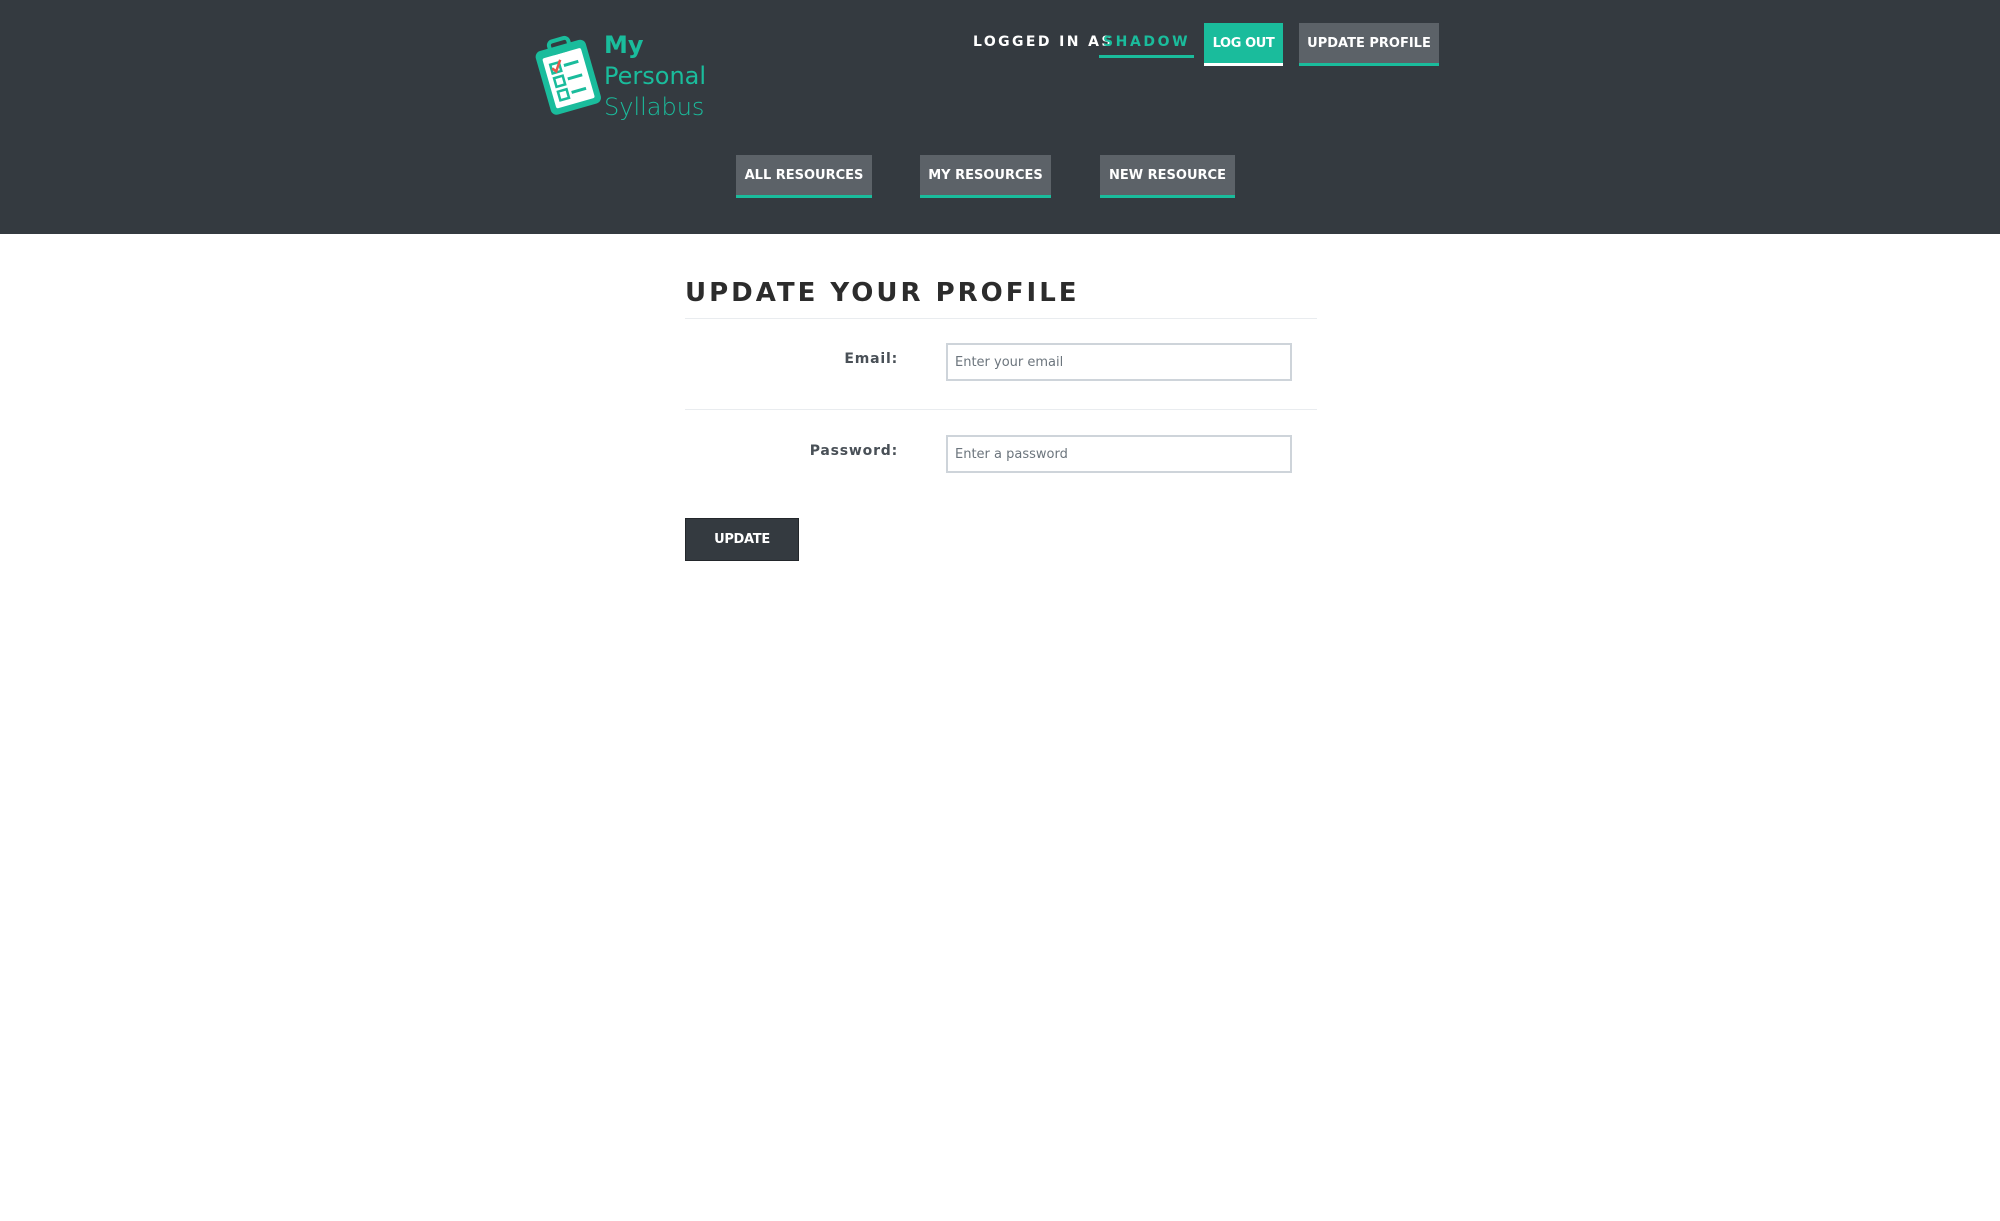 This screenshot has width=2000, height=1221. What do you see at coordinates (1369, 44) in the screenshot?
I see `update-profile-button: UPDATE PROFILE` at bounding box center [1369, 44].